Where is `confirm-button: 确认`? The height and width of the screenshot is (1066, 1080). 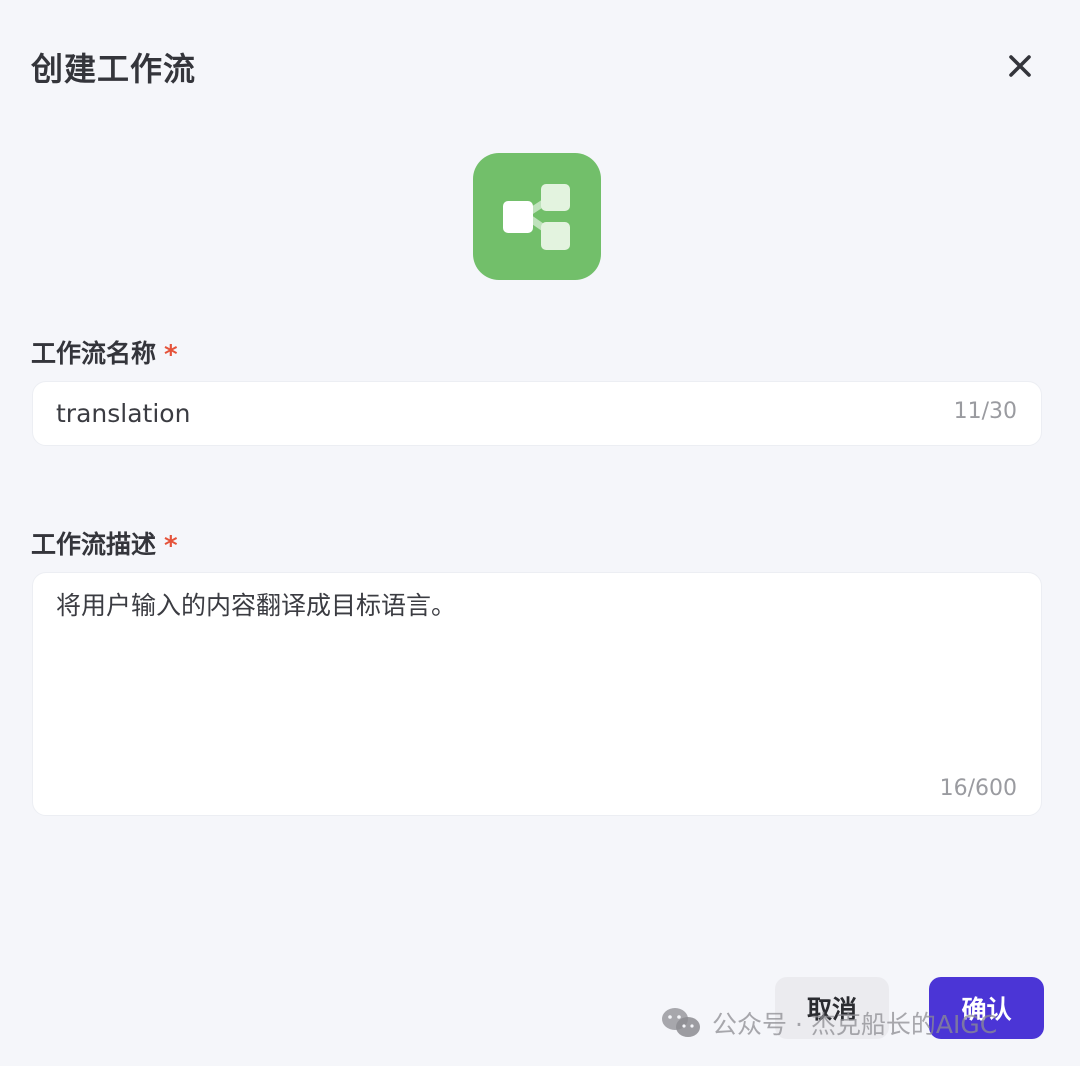
confirm-button: 确认 is located at coordinates (986, 1008).